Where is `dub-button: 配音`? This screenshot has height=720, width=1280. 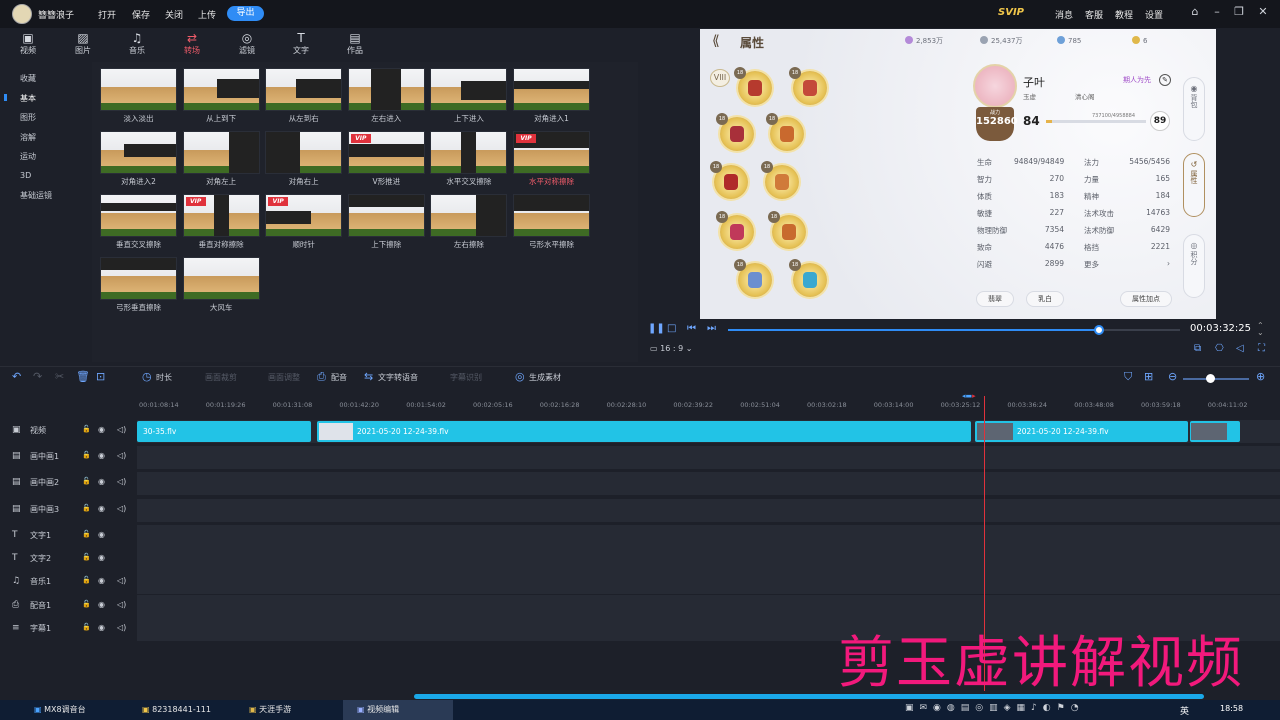 dub-button: 配音 is located at coordinates (339, 377).